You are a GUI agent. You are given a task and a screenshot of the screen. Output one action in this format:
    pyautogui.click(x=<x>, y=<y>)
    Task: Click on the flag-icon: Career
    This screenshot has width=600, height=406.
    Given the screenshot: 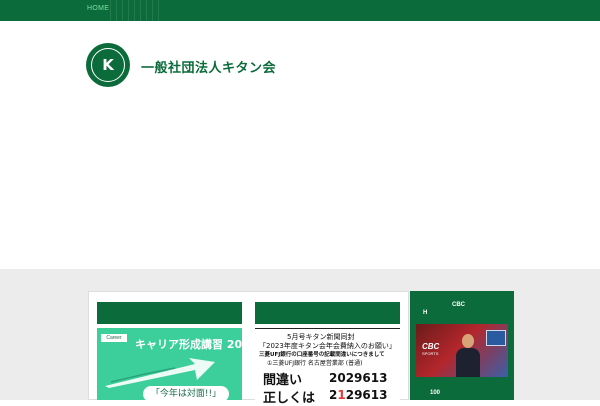 What is the action you would take?
    pyautogui.click(x=114, y=338)
    